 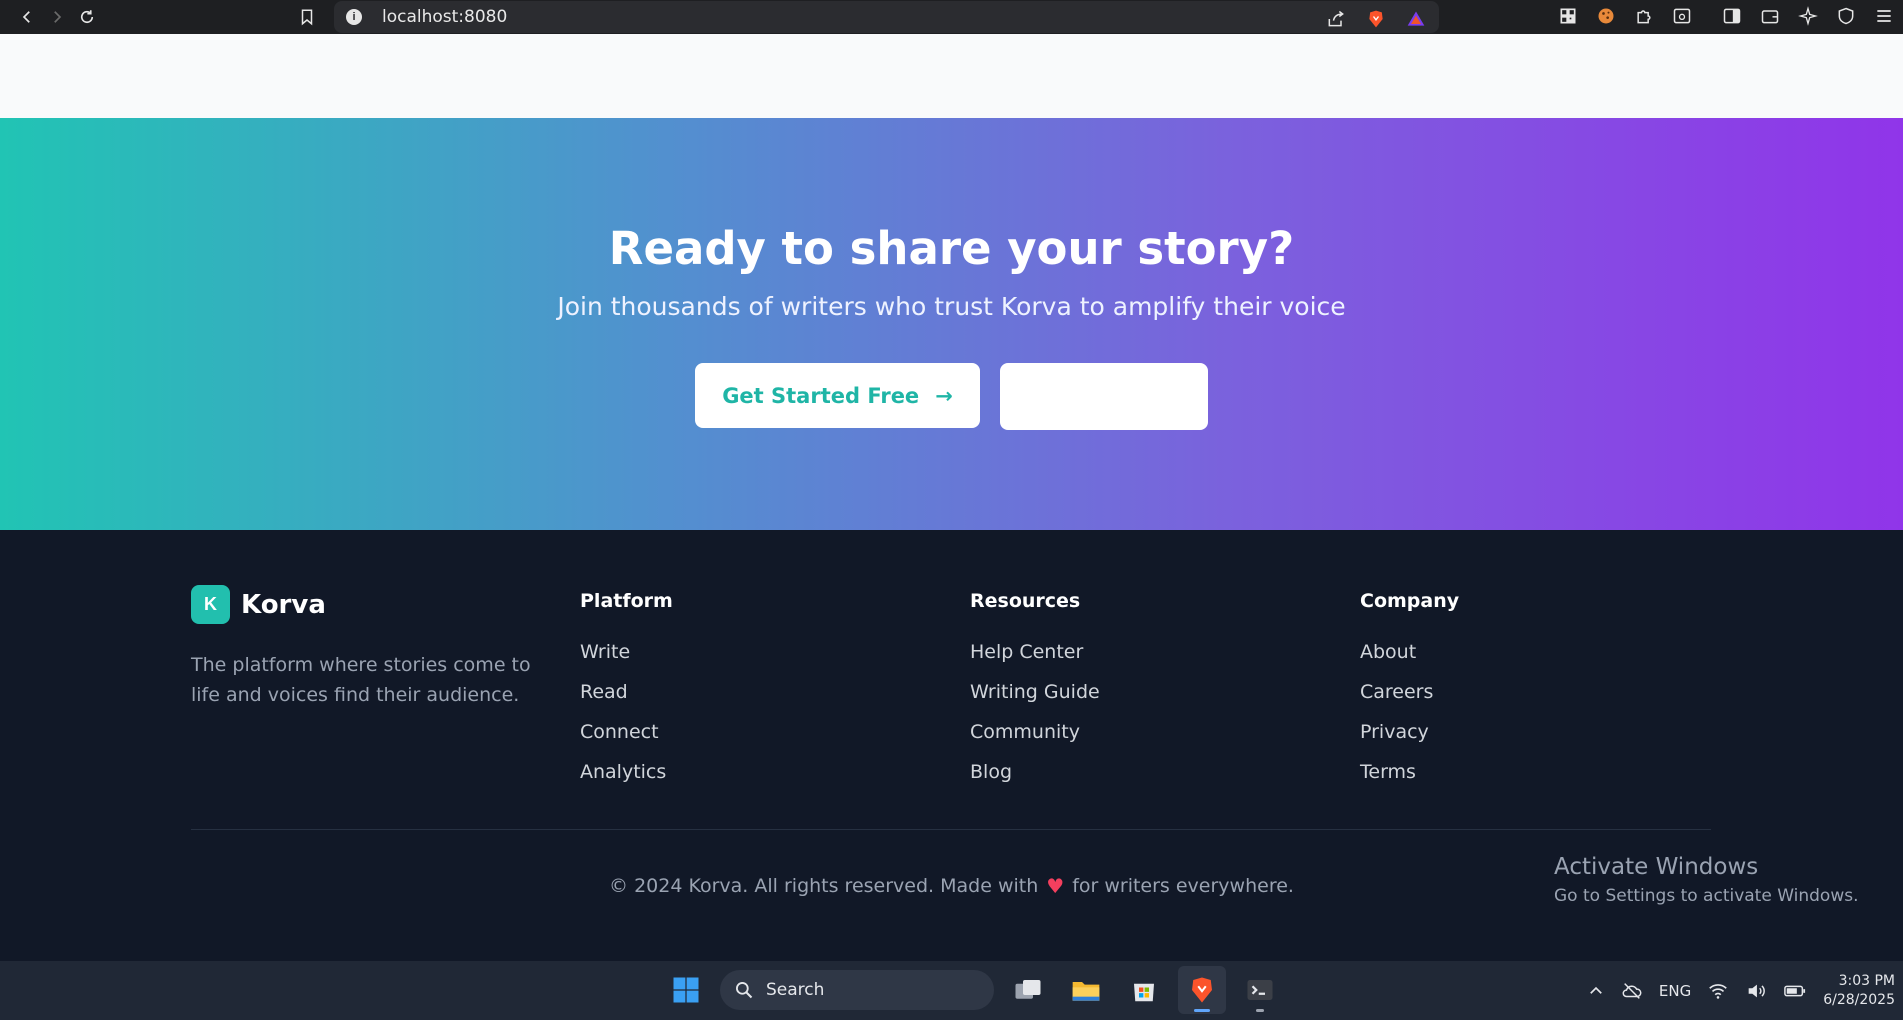 What do you see at coordinates (1409, 732) in the screenshot?
I see `footer-link-privacy: Privacy` at bounding box center [1409, 732].